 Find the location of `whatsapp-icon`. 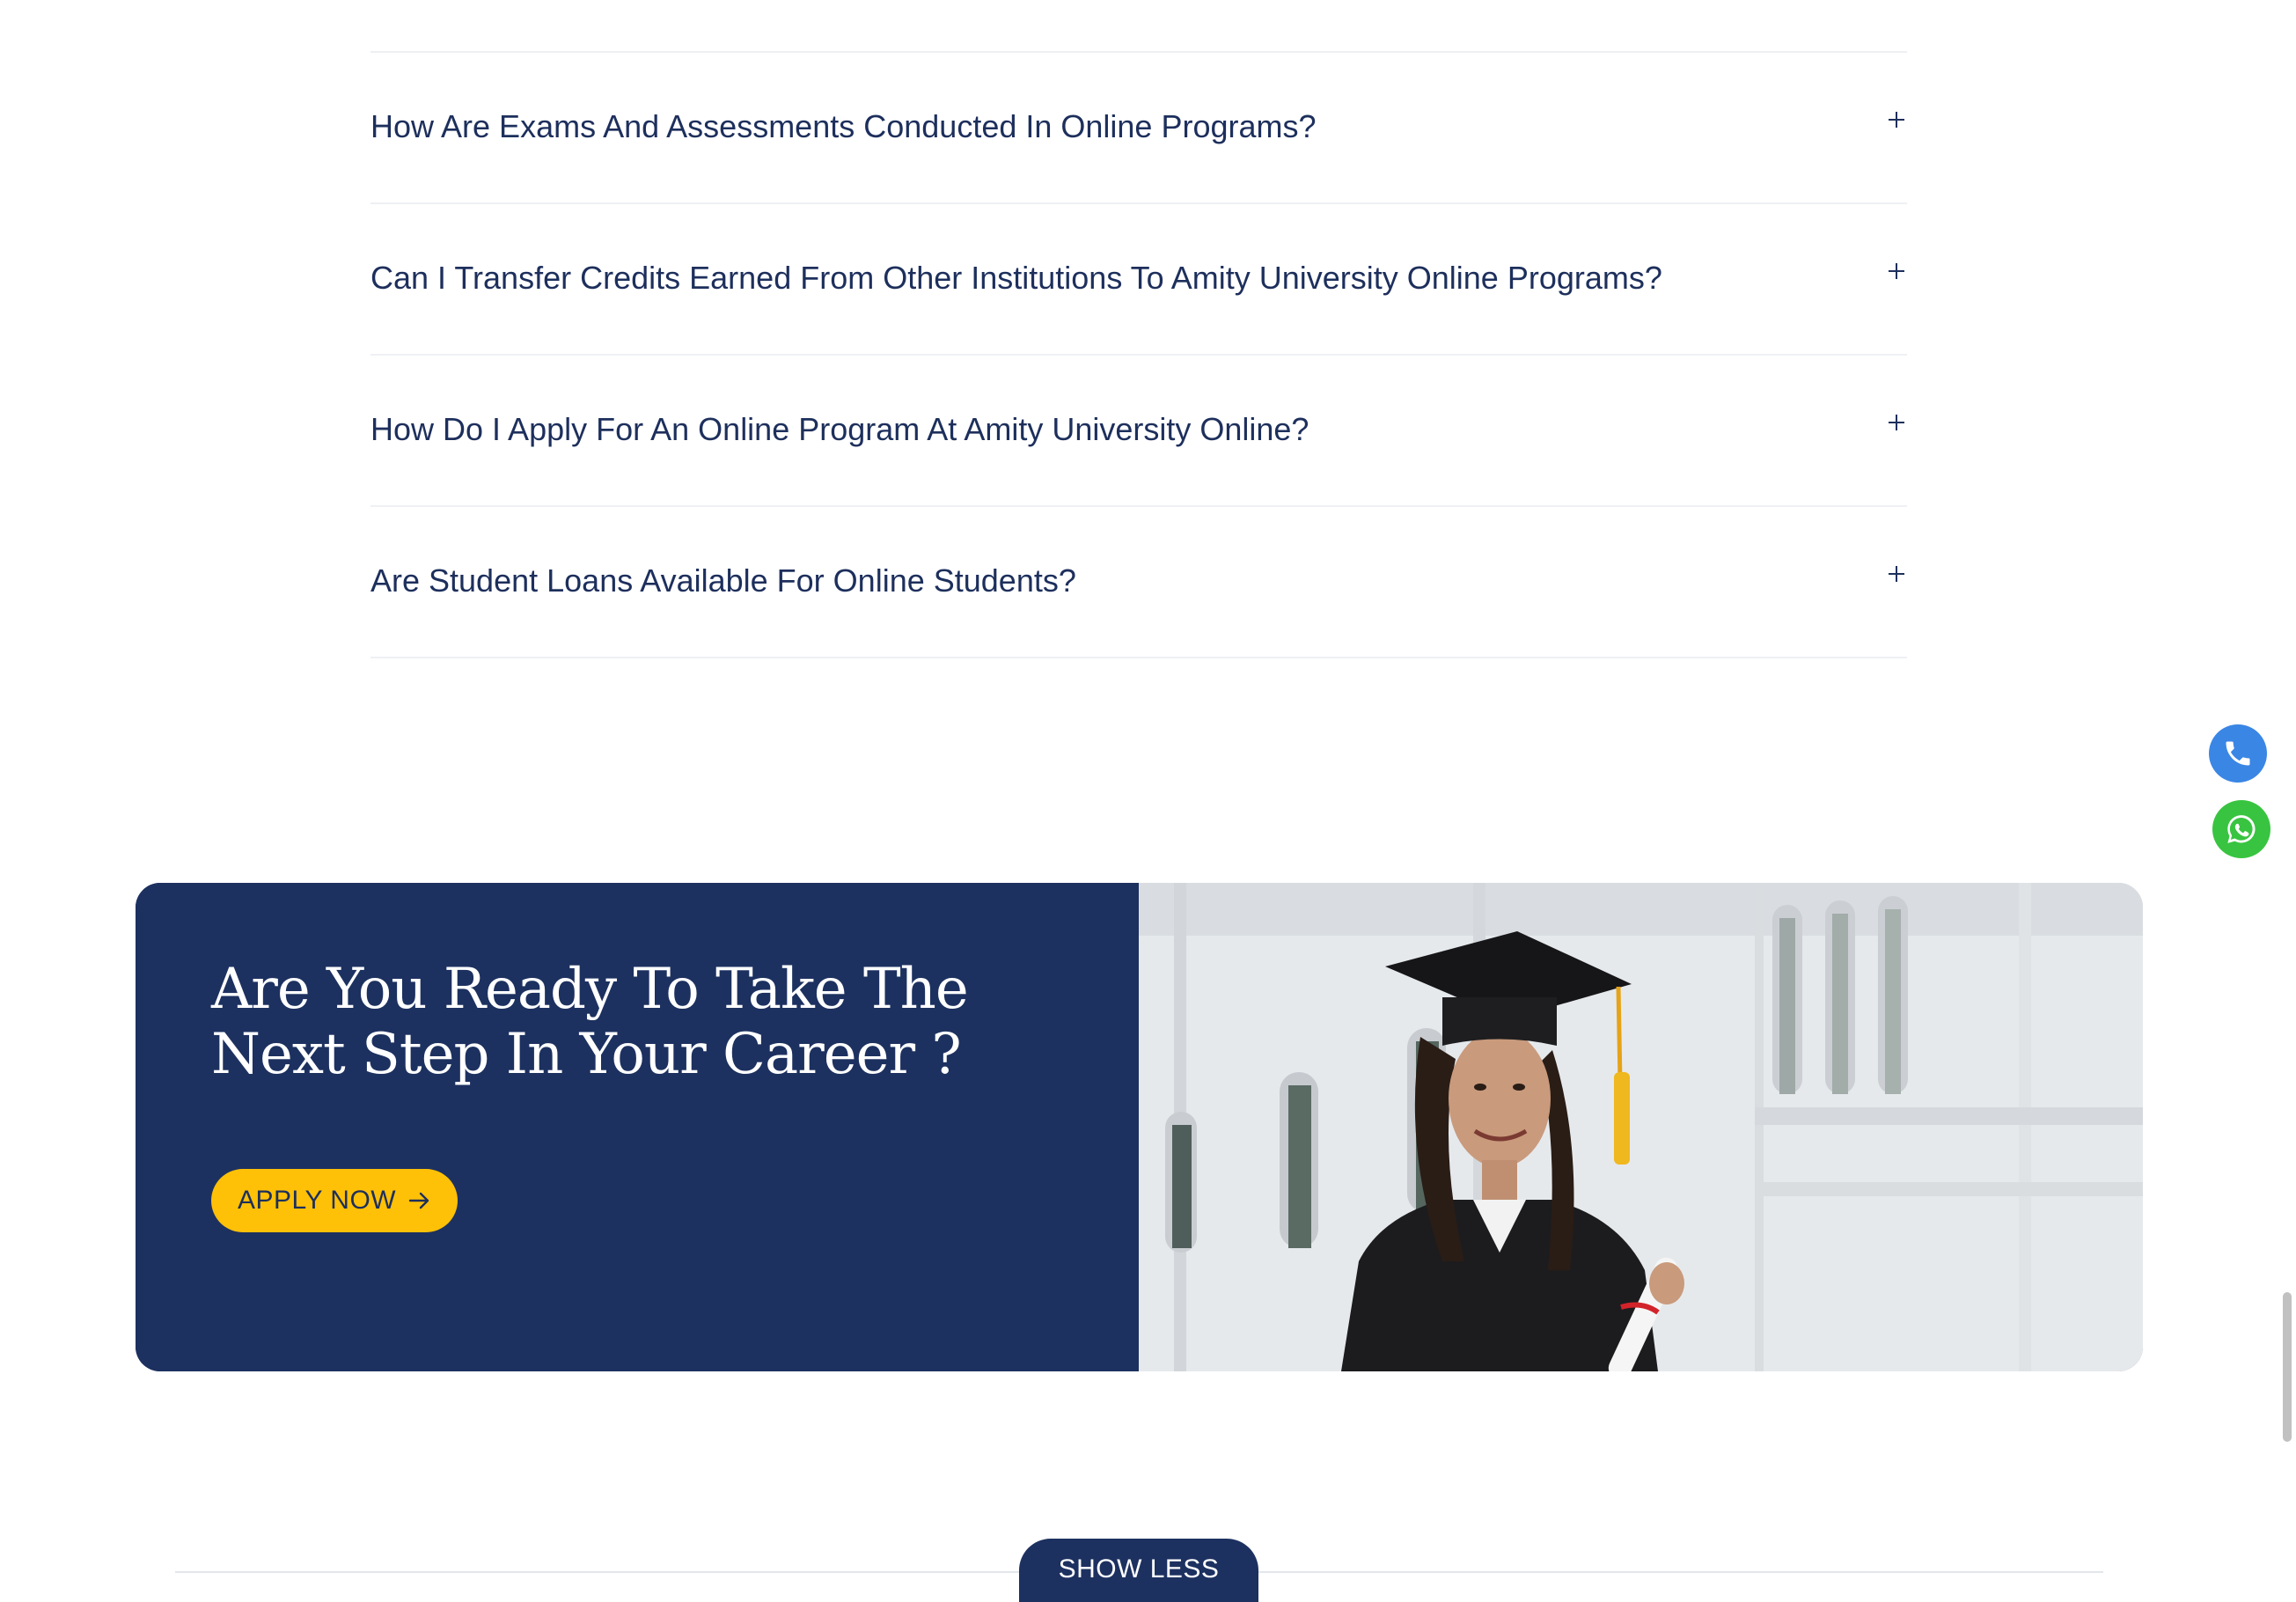

whatsapp-icon is located at coordinates (2241, 829).